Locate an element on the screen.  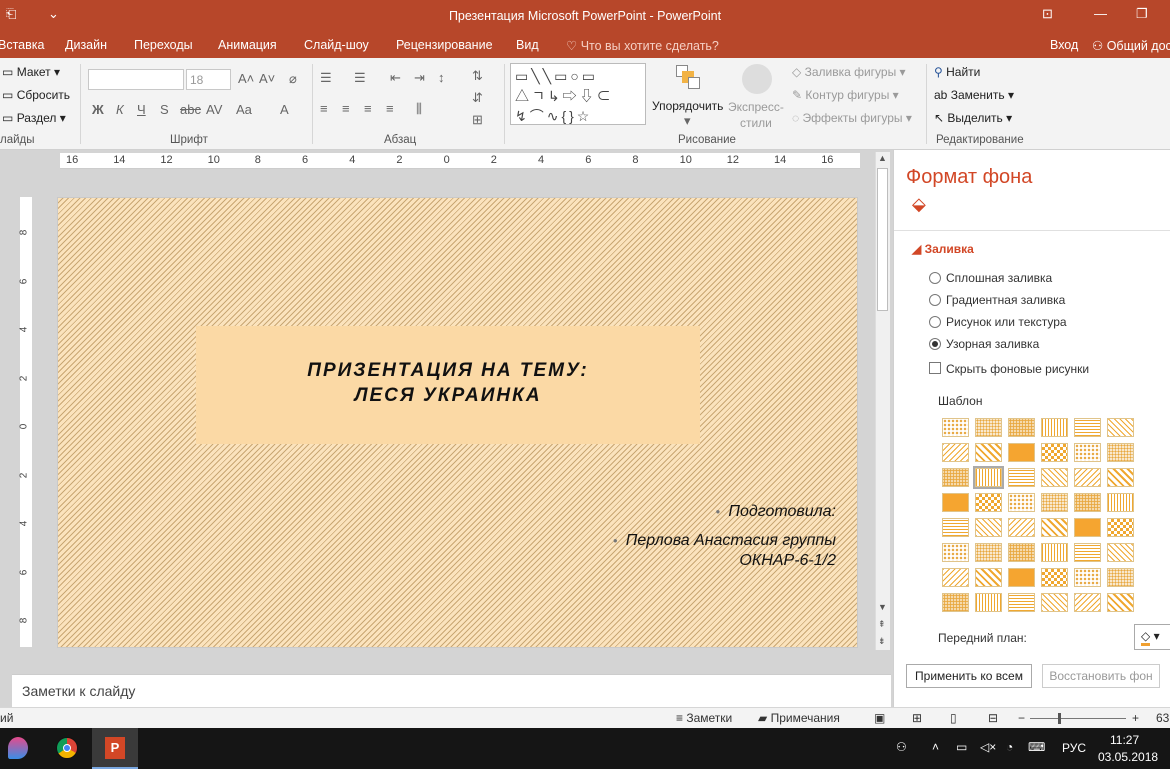
tab-review: Рецензирование is located at coordinates (444, 45).